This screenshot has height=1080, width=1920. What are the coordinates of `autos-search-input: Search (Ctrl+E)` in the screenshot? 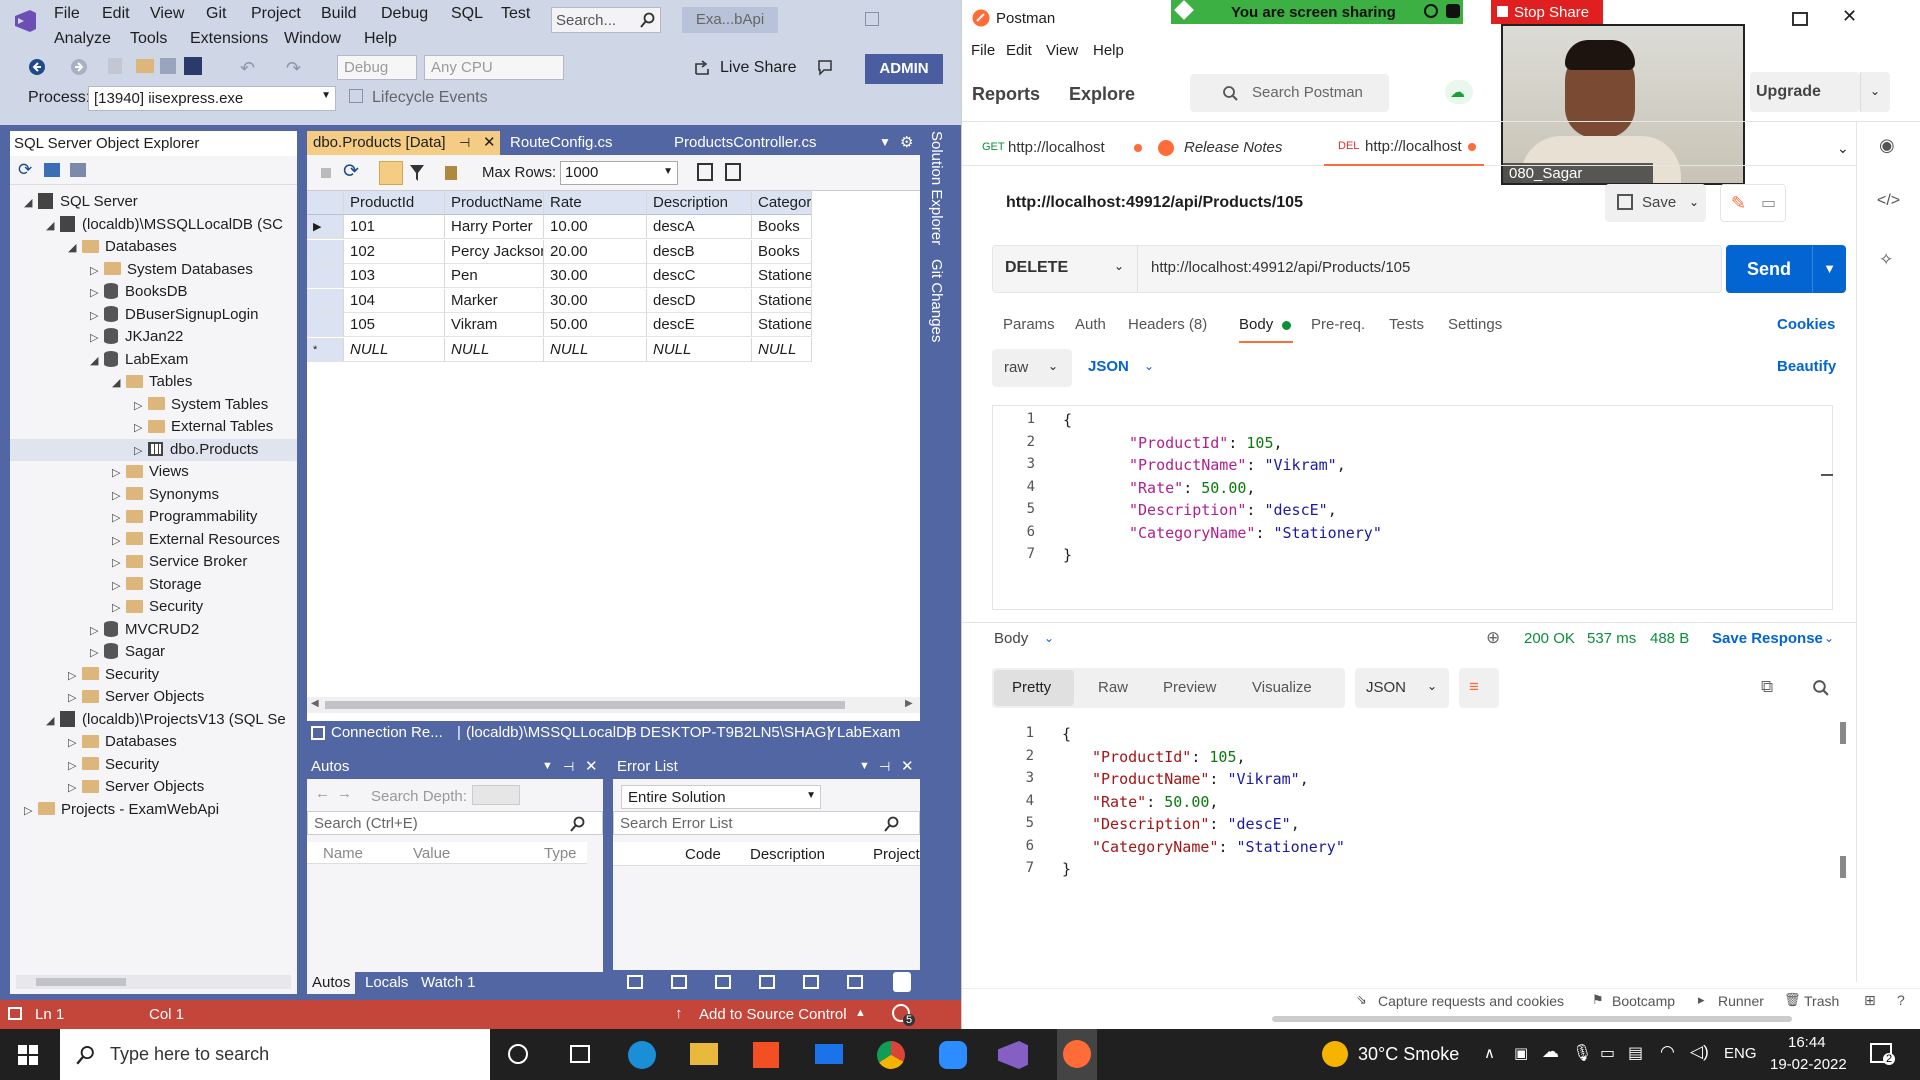 It's located at (455, 823).